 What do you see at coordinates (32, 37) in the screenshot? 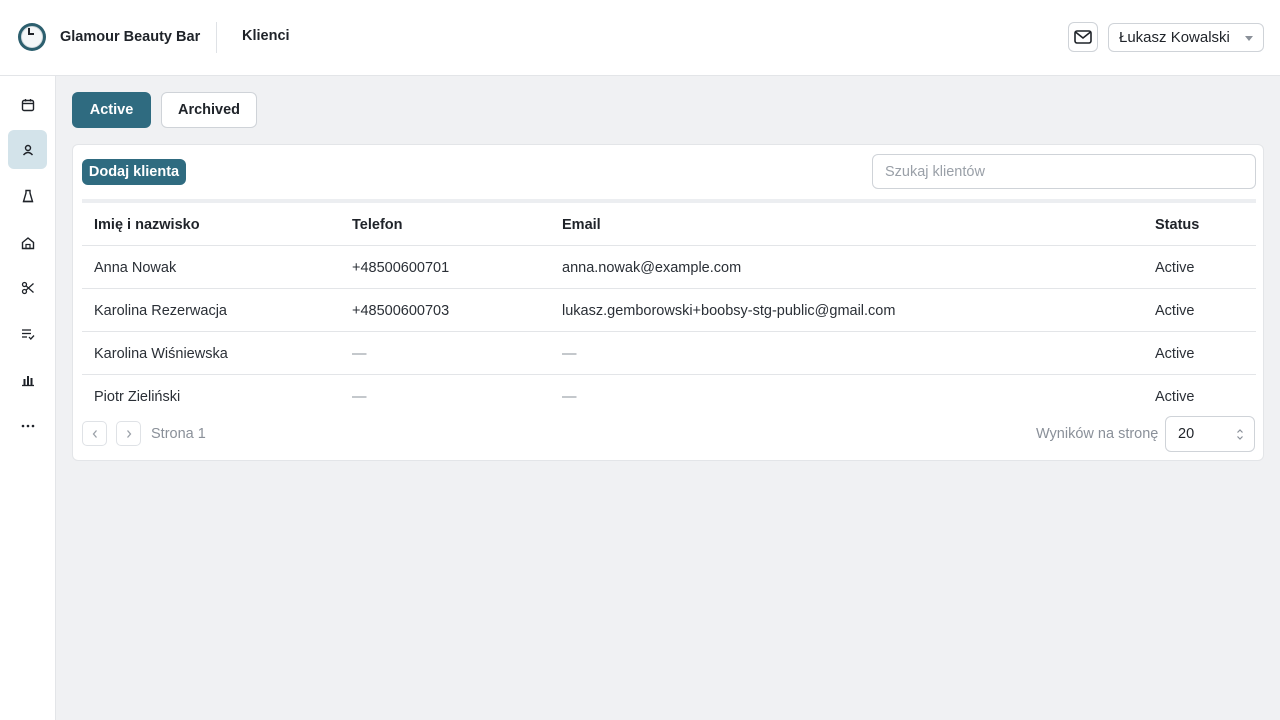
I see `clock-logo-icon` at bounding box center [32, 37].